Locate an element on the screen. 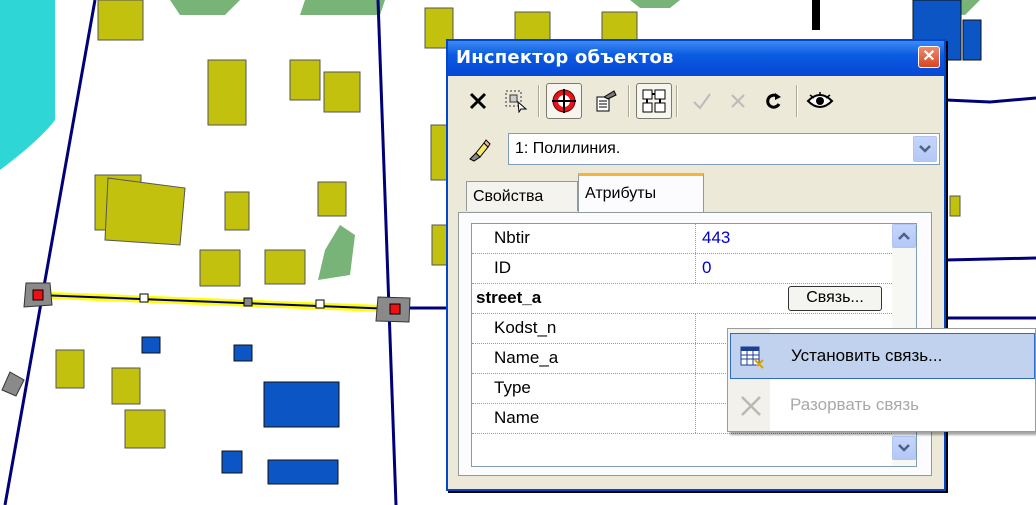 This screenshot has width=1036, height=505. attribute-name: Type is located at coordinates (584, 388).